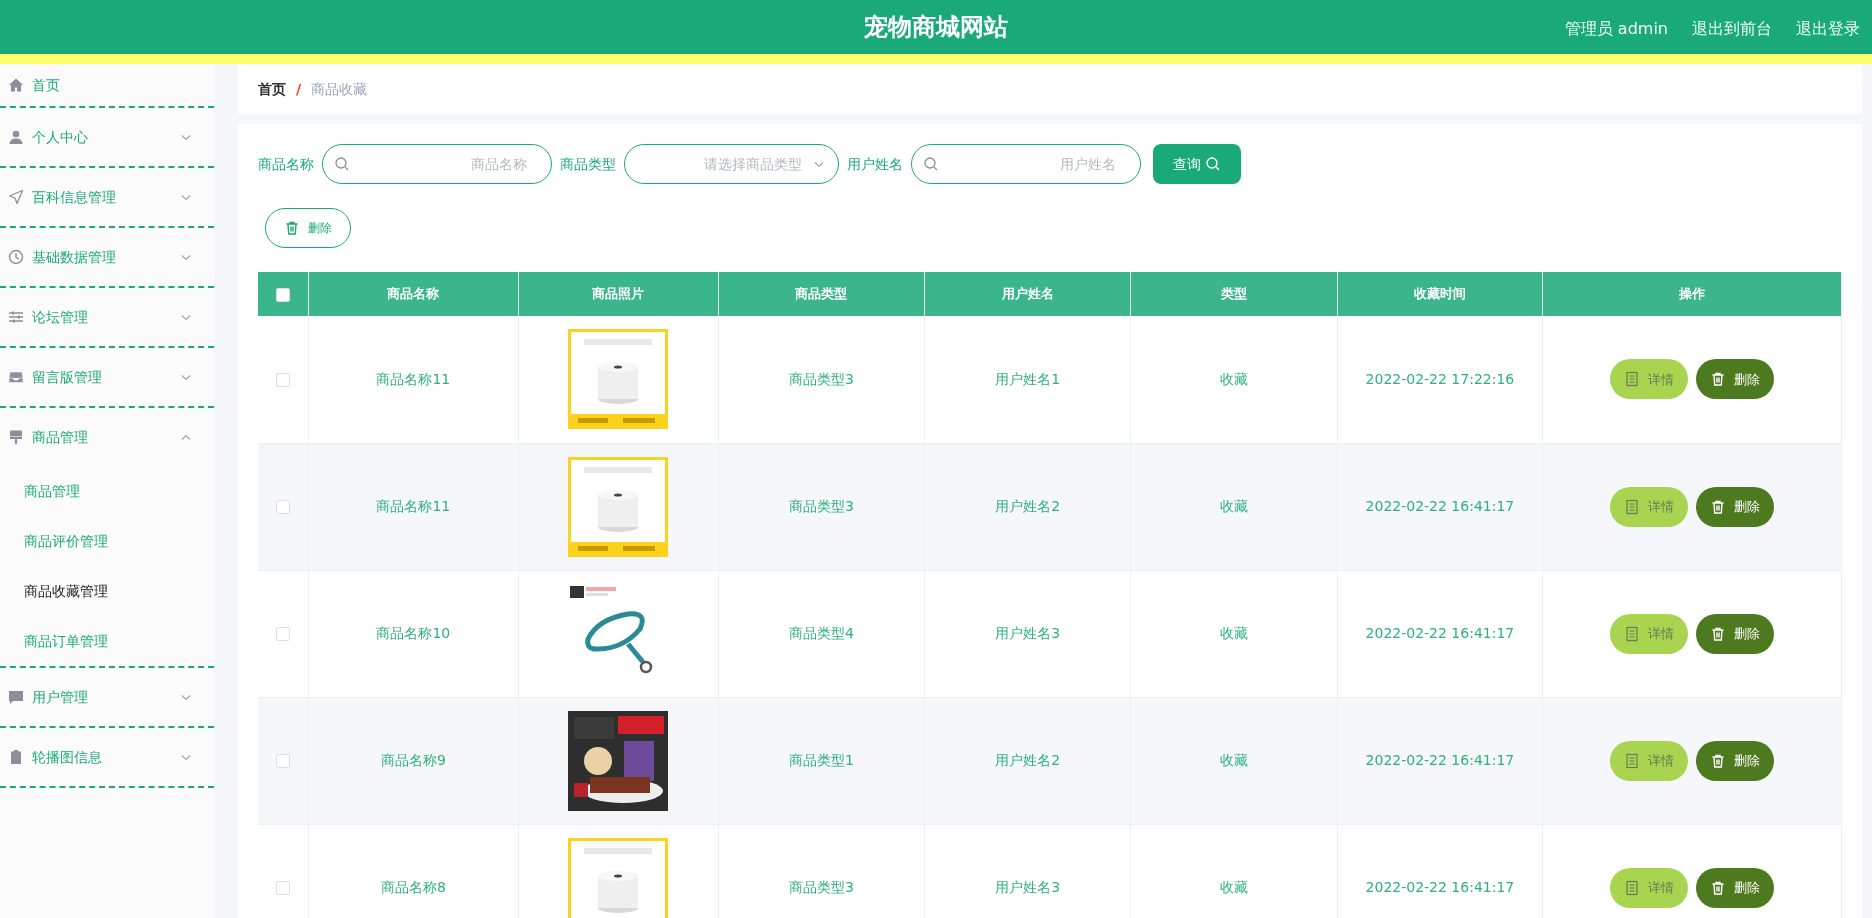 The height and width of the screenshot is (918, 1872). I want to click on person-icon, so click(16, 137).